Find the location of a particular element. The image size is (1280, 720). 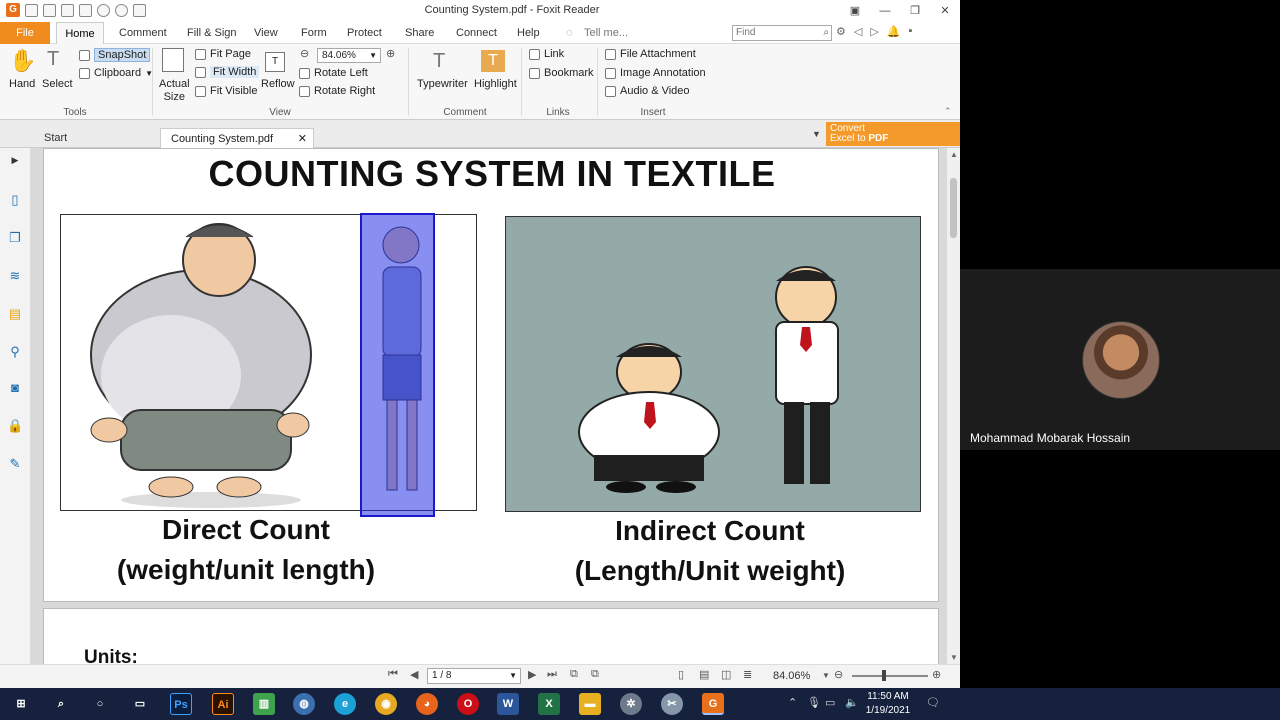

firefox-icon: ◕ is located at coordinates (427, 704).